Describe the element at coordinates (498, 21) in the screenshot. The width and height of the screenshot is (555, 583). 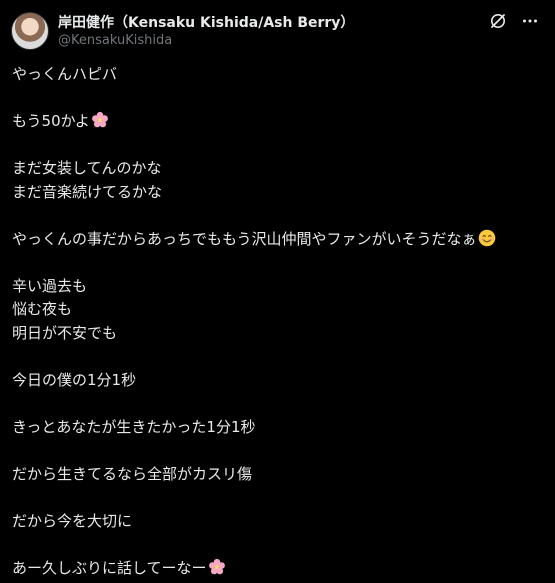
I see `grok-icon` at that location.